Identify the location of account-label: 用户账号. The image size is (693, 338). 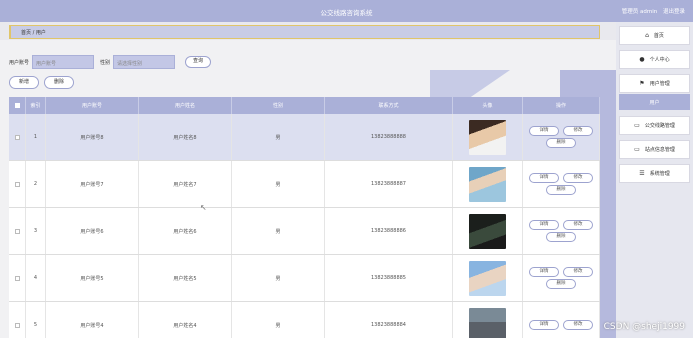
(19, 62).